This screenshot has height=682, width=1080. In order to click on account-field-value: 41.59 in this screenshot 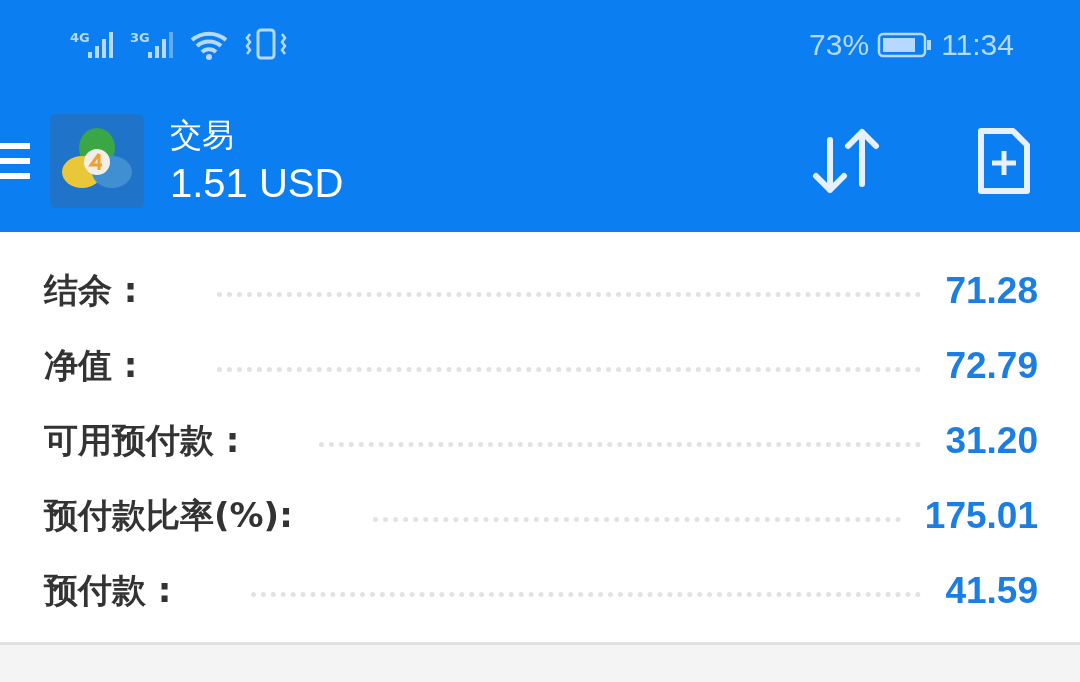, I will do `click(991, 590)`.